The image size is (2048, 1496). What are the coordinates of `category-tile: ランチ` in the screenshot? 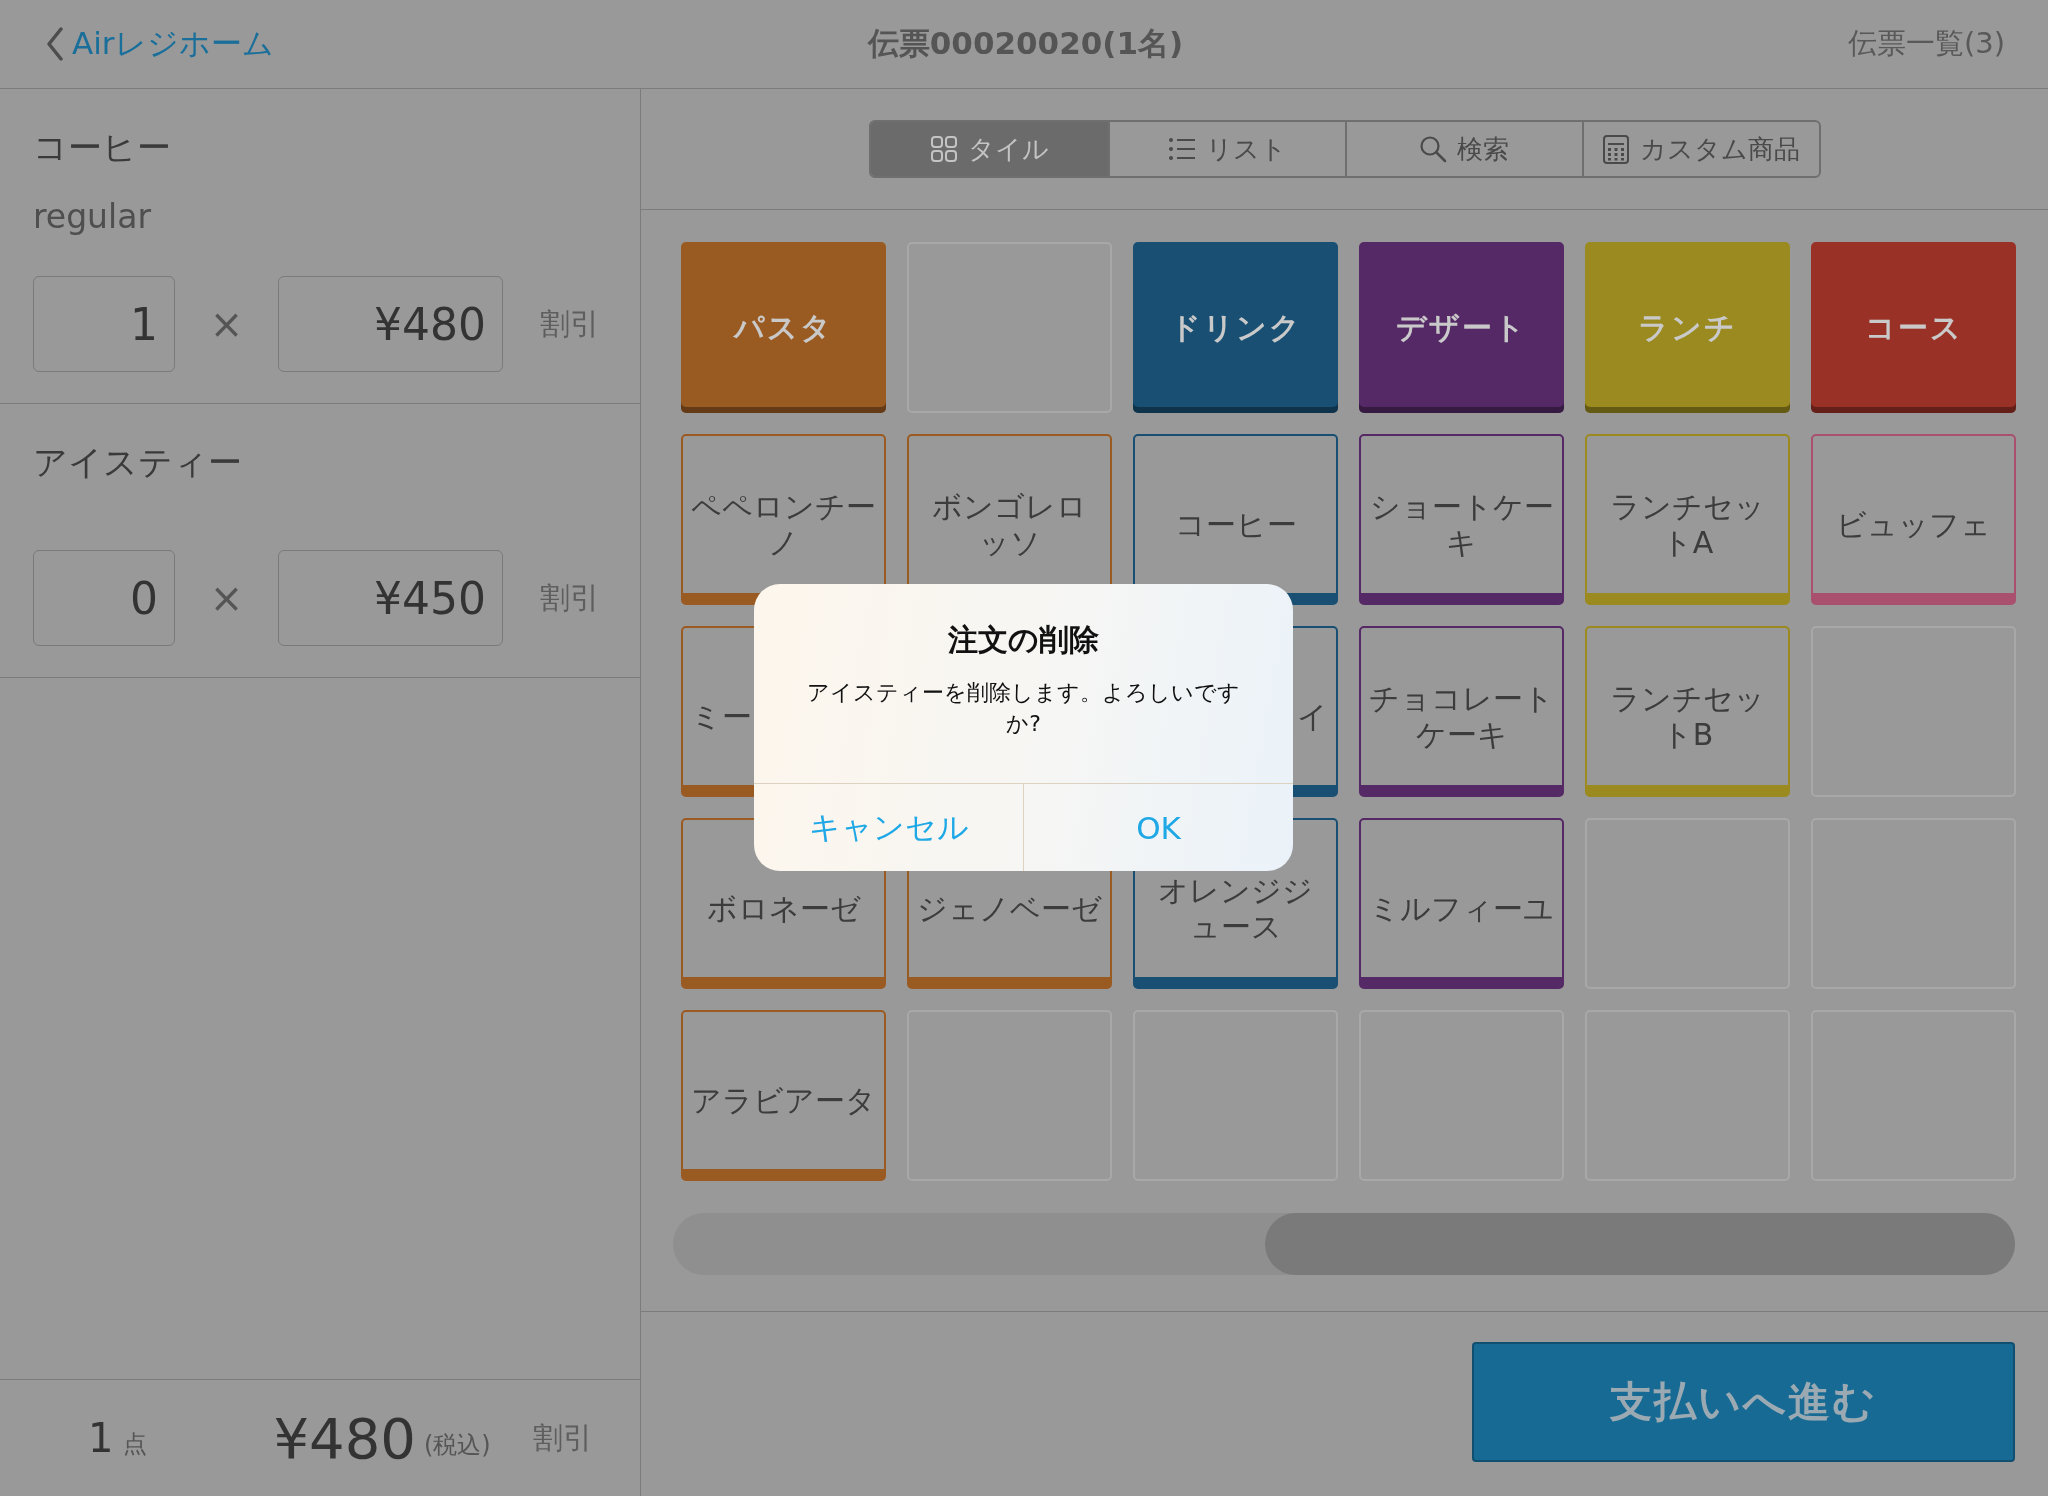 It's located at (1687, 327).